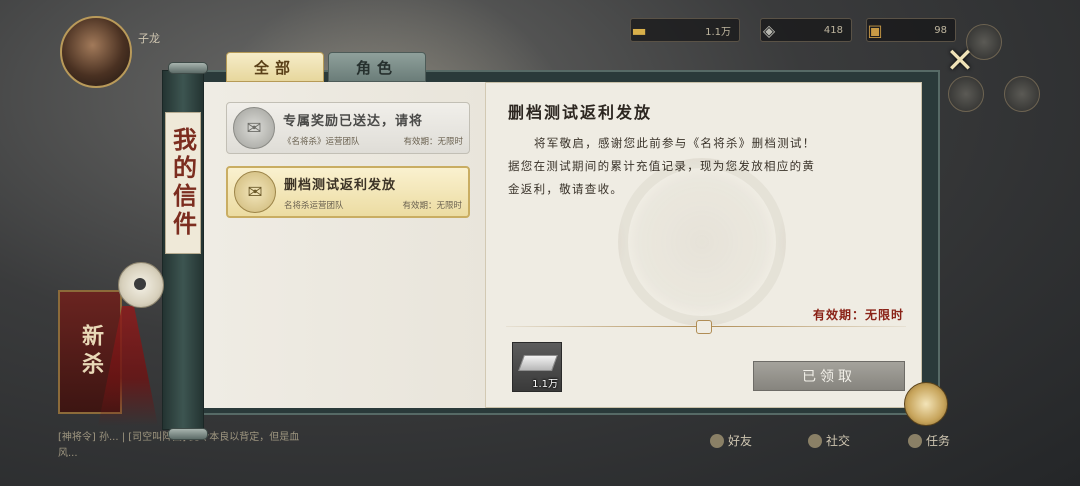 The image size is (1080, 486). What do you see at coordinates (740, 441) in the screenshot?
I see `friends-label: 好友` at bounding box center [740, 441].